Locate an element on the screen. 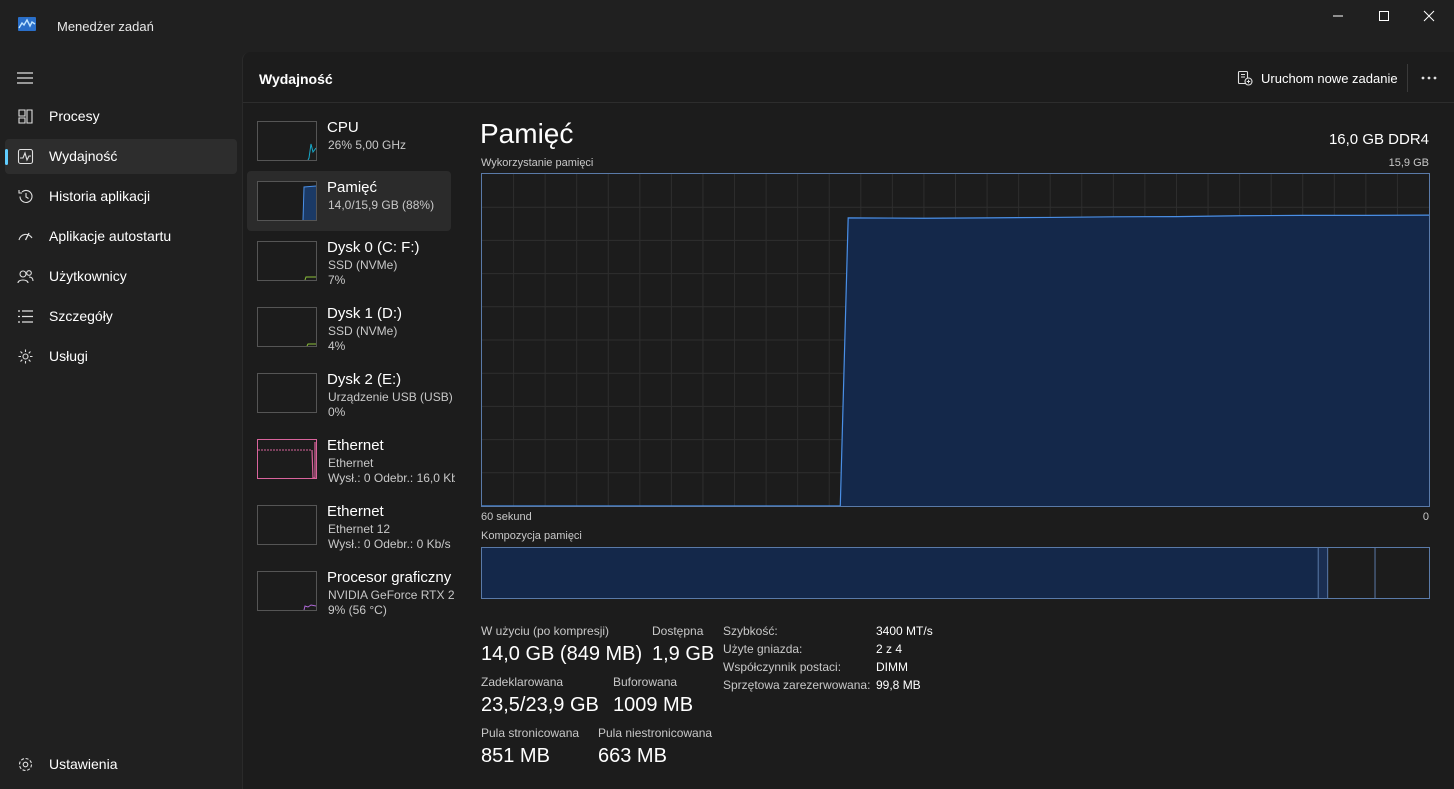  device-detail: 4% is located at coordinates (337, 346).